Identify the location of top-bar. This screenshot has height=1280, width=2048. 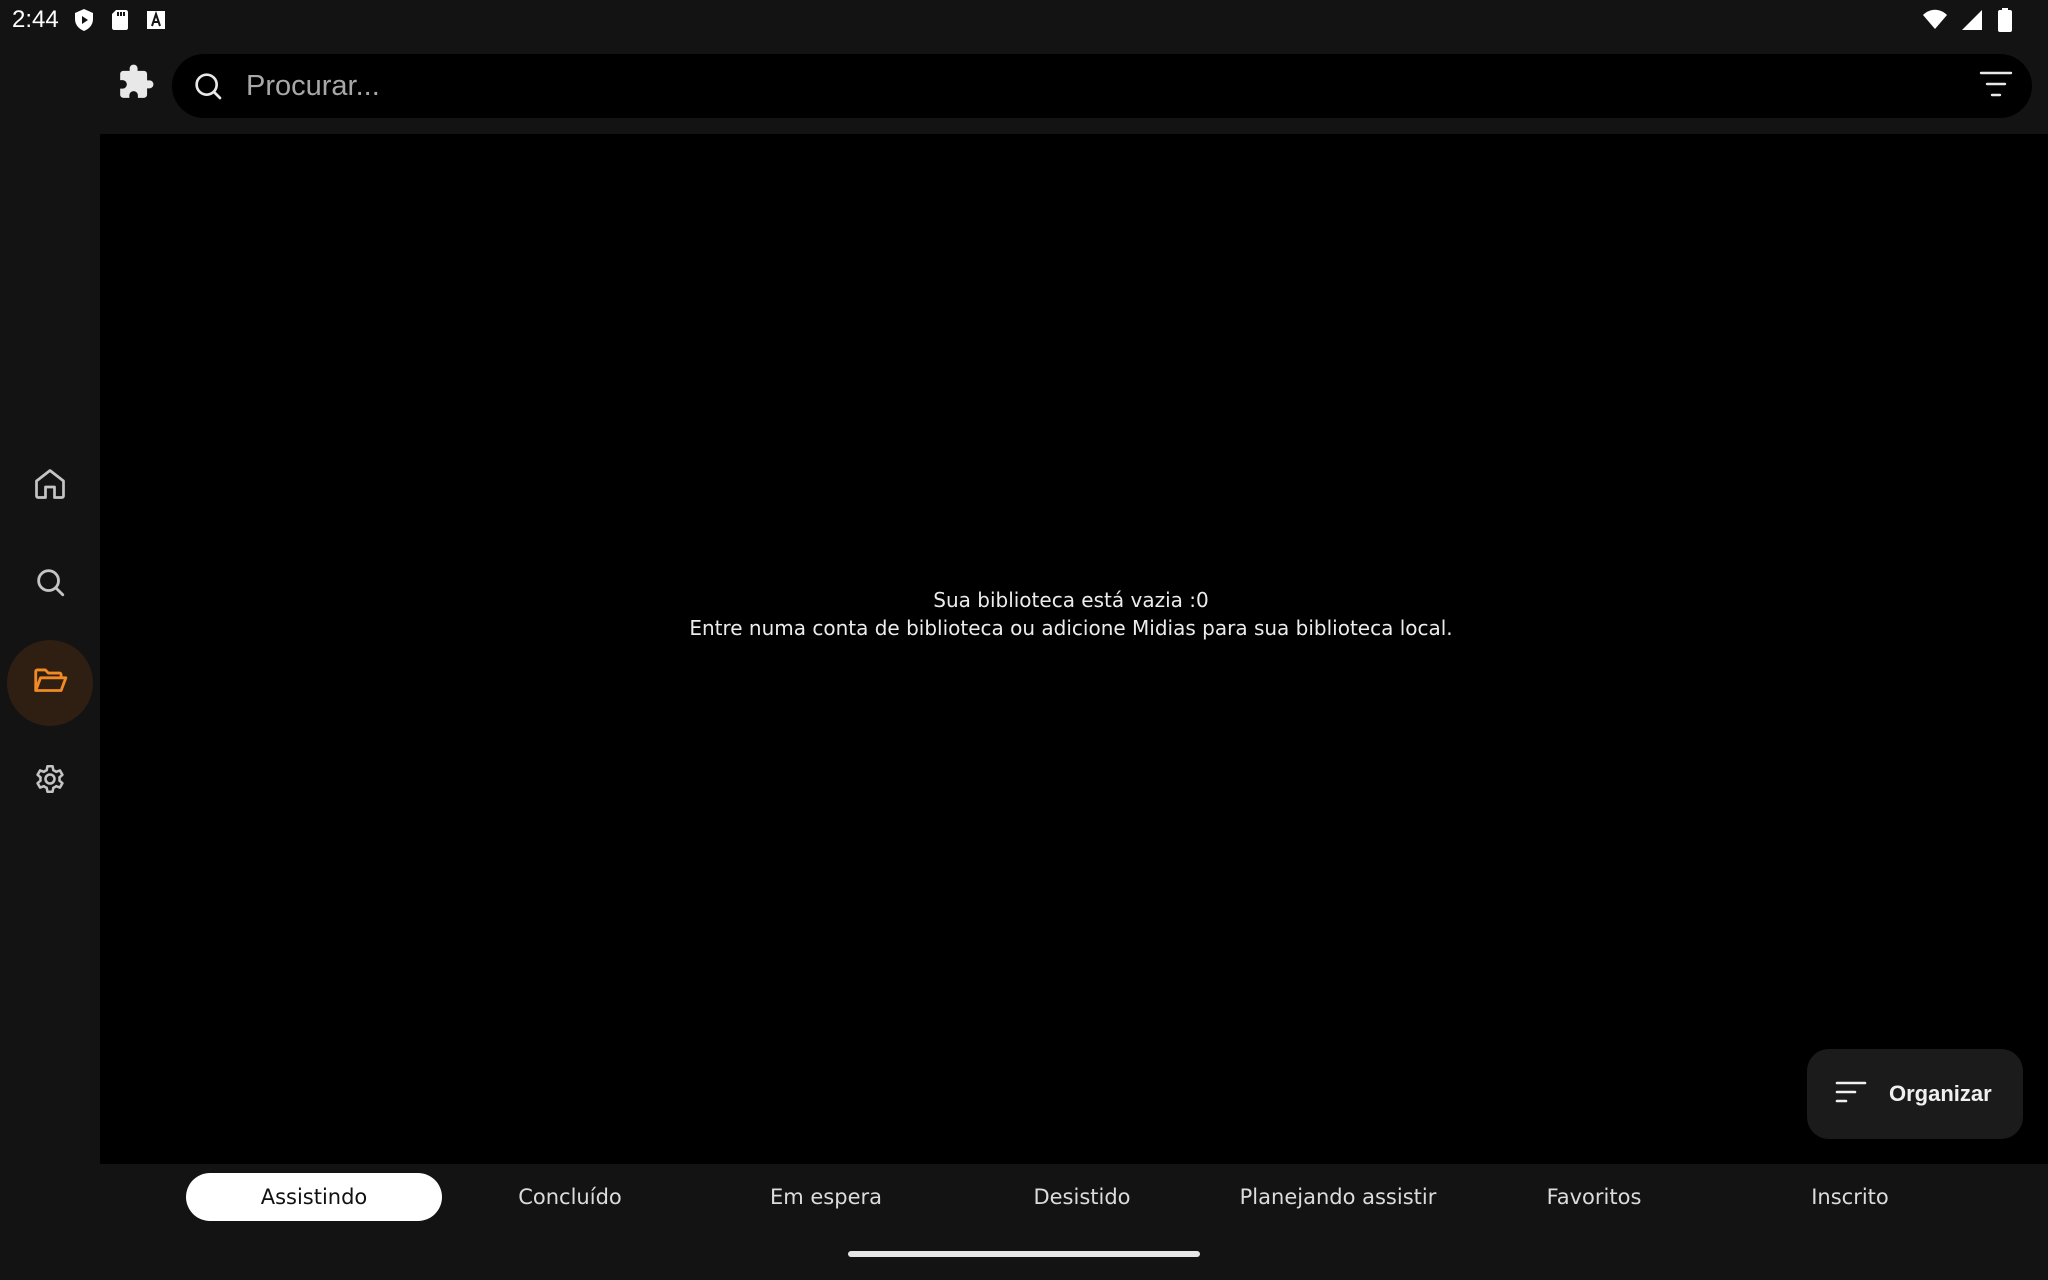
(1074, 87).